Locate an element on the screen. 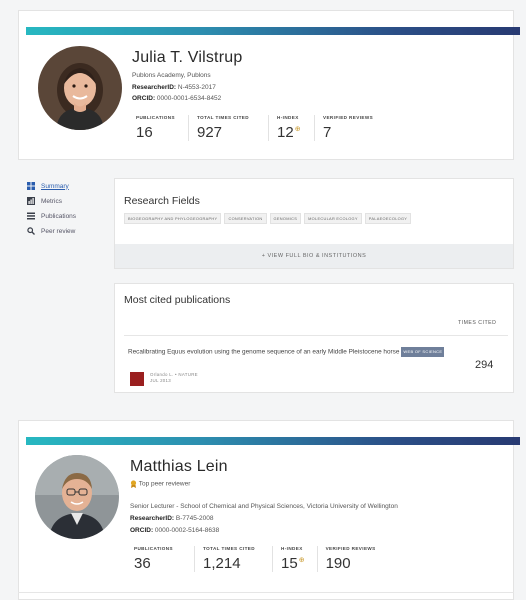 The width and height of the screenshot is (526, 600). metric-h-index: H-INDEX 15⊕ is located at coordinates (294, 559).